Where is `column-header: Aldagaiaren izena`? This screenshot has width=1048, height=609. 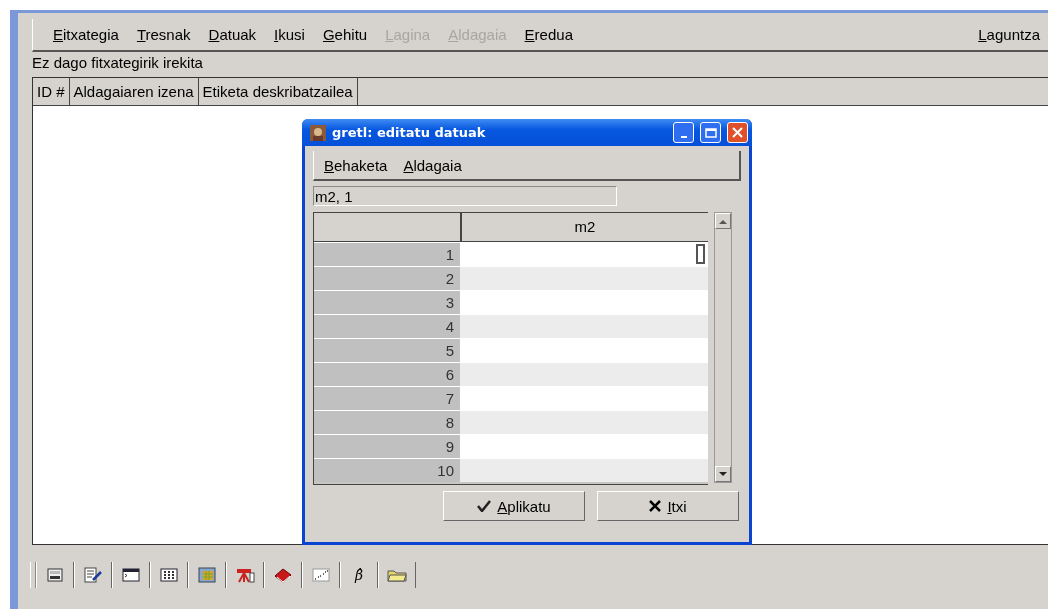
column-header: Aldagaiaren izena is located at coordinates (134, 91).